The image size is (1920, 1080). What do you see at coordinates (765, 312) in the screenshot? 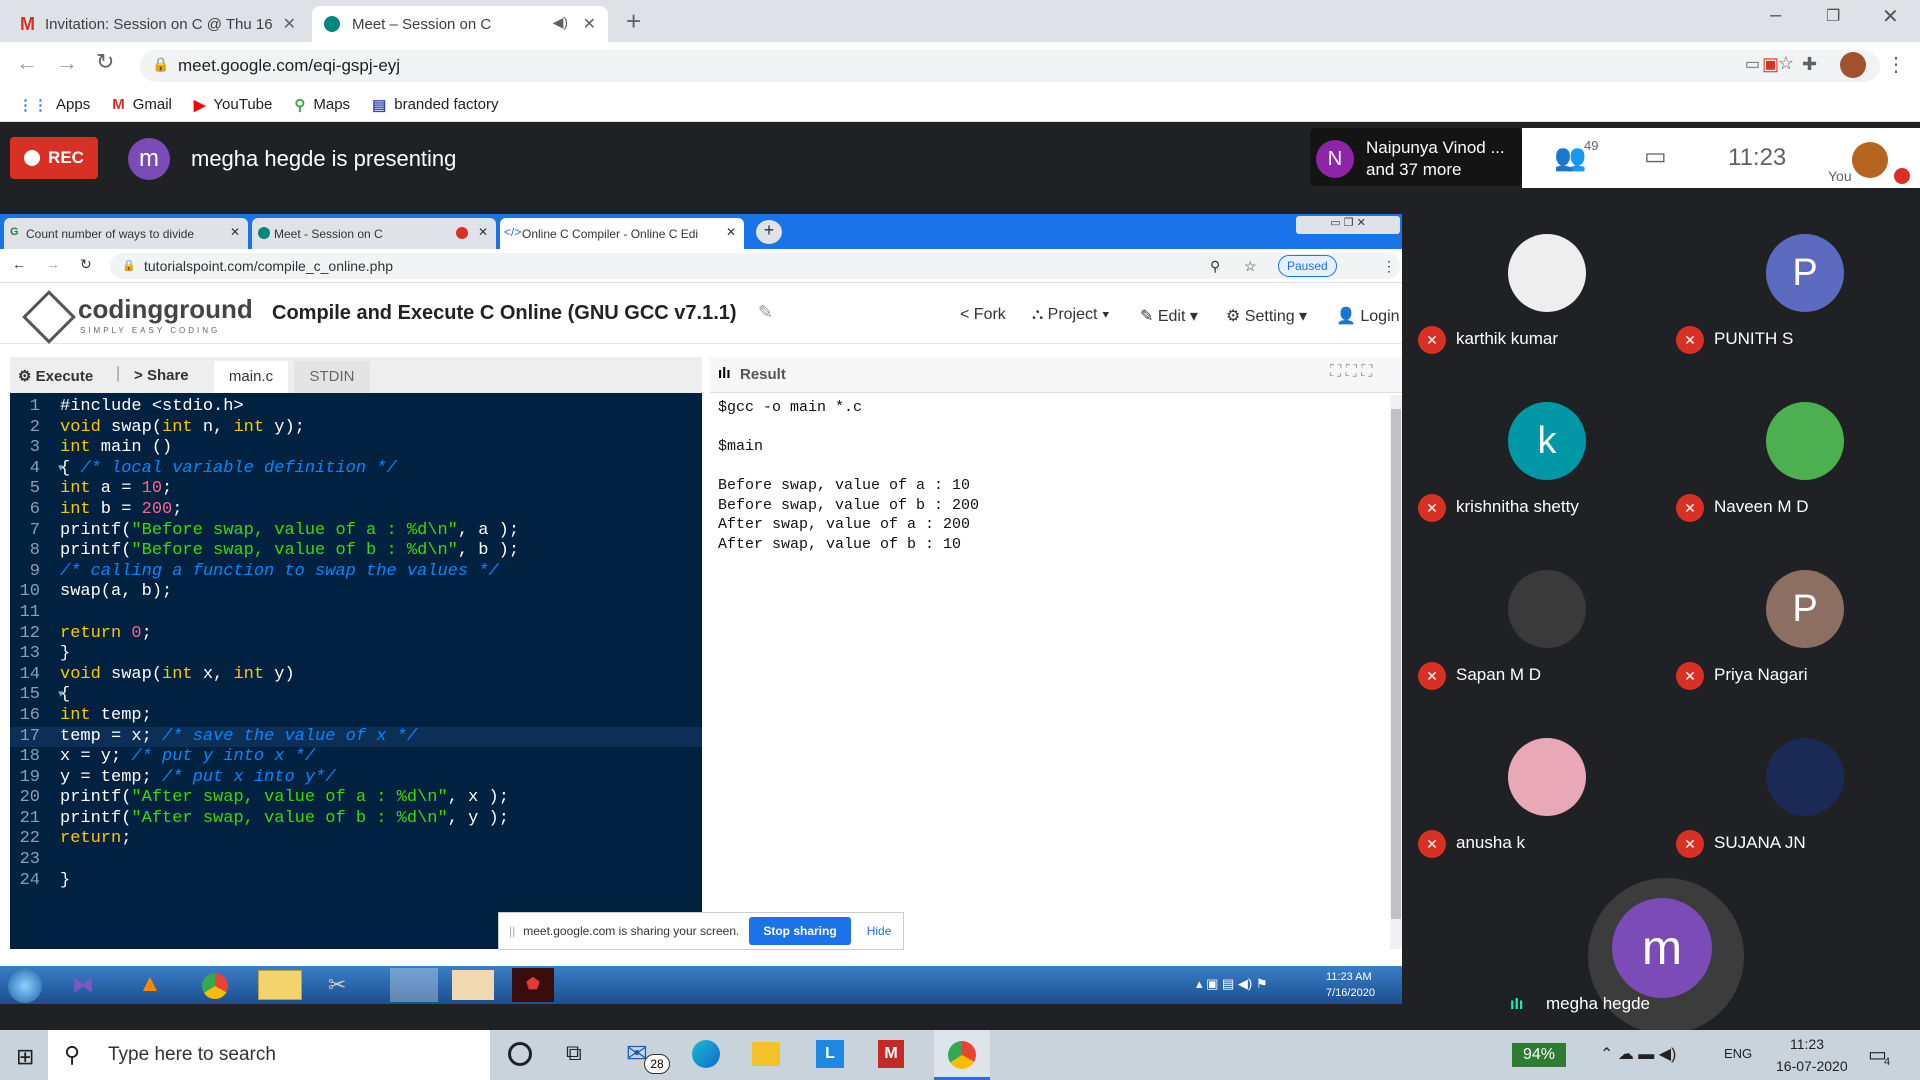
I see `edit-title-icon: ✎` at bounding box center [765, 312].